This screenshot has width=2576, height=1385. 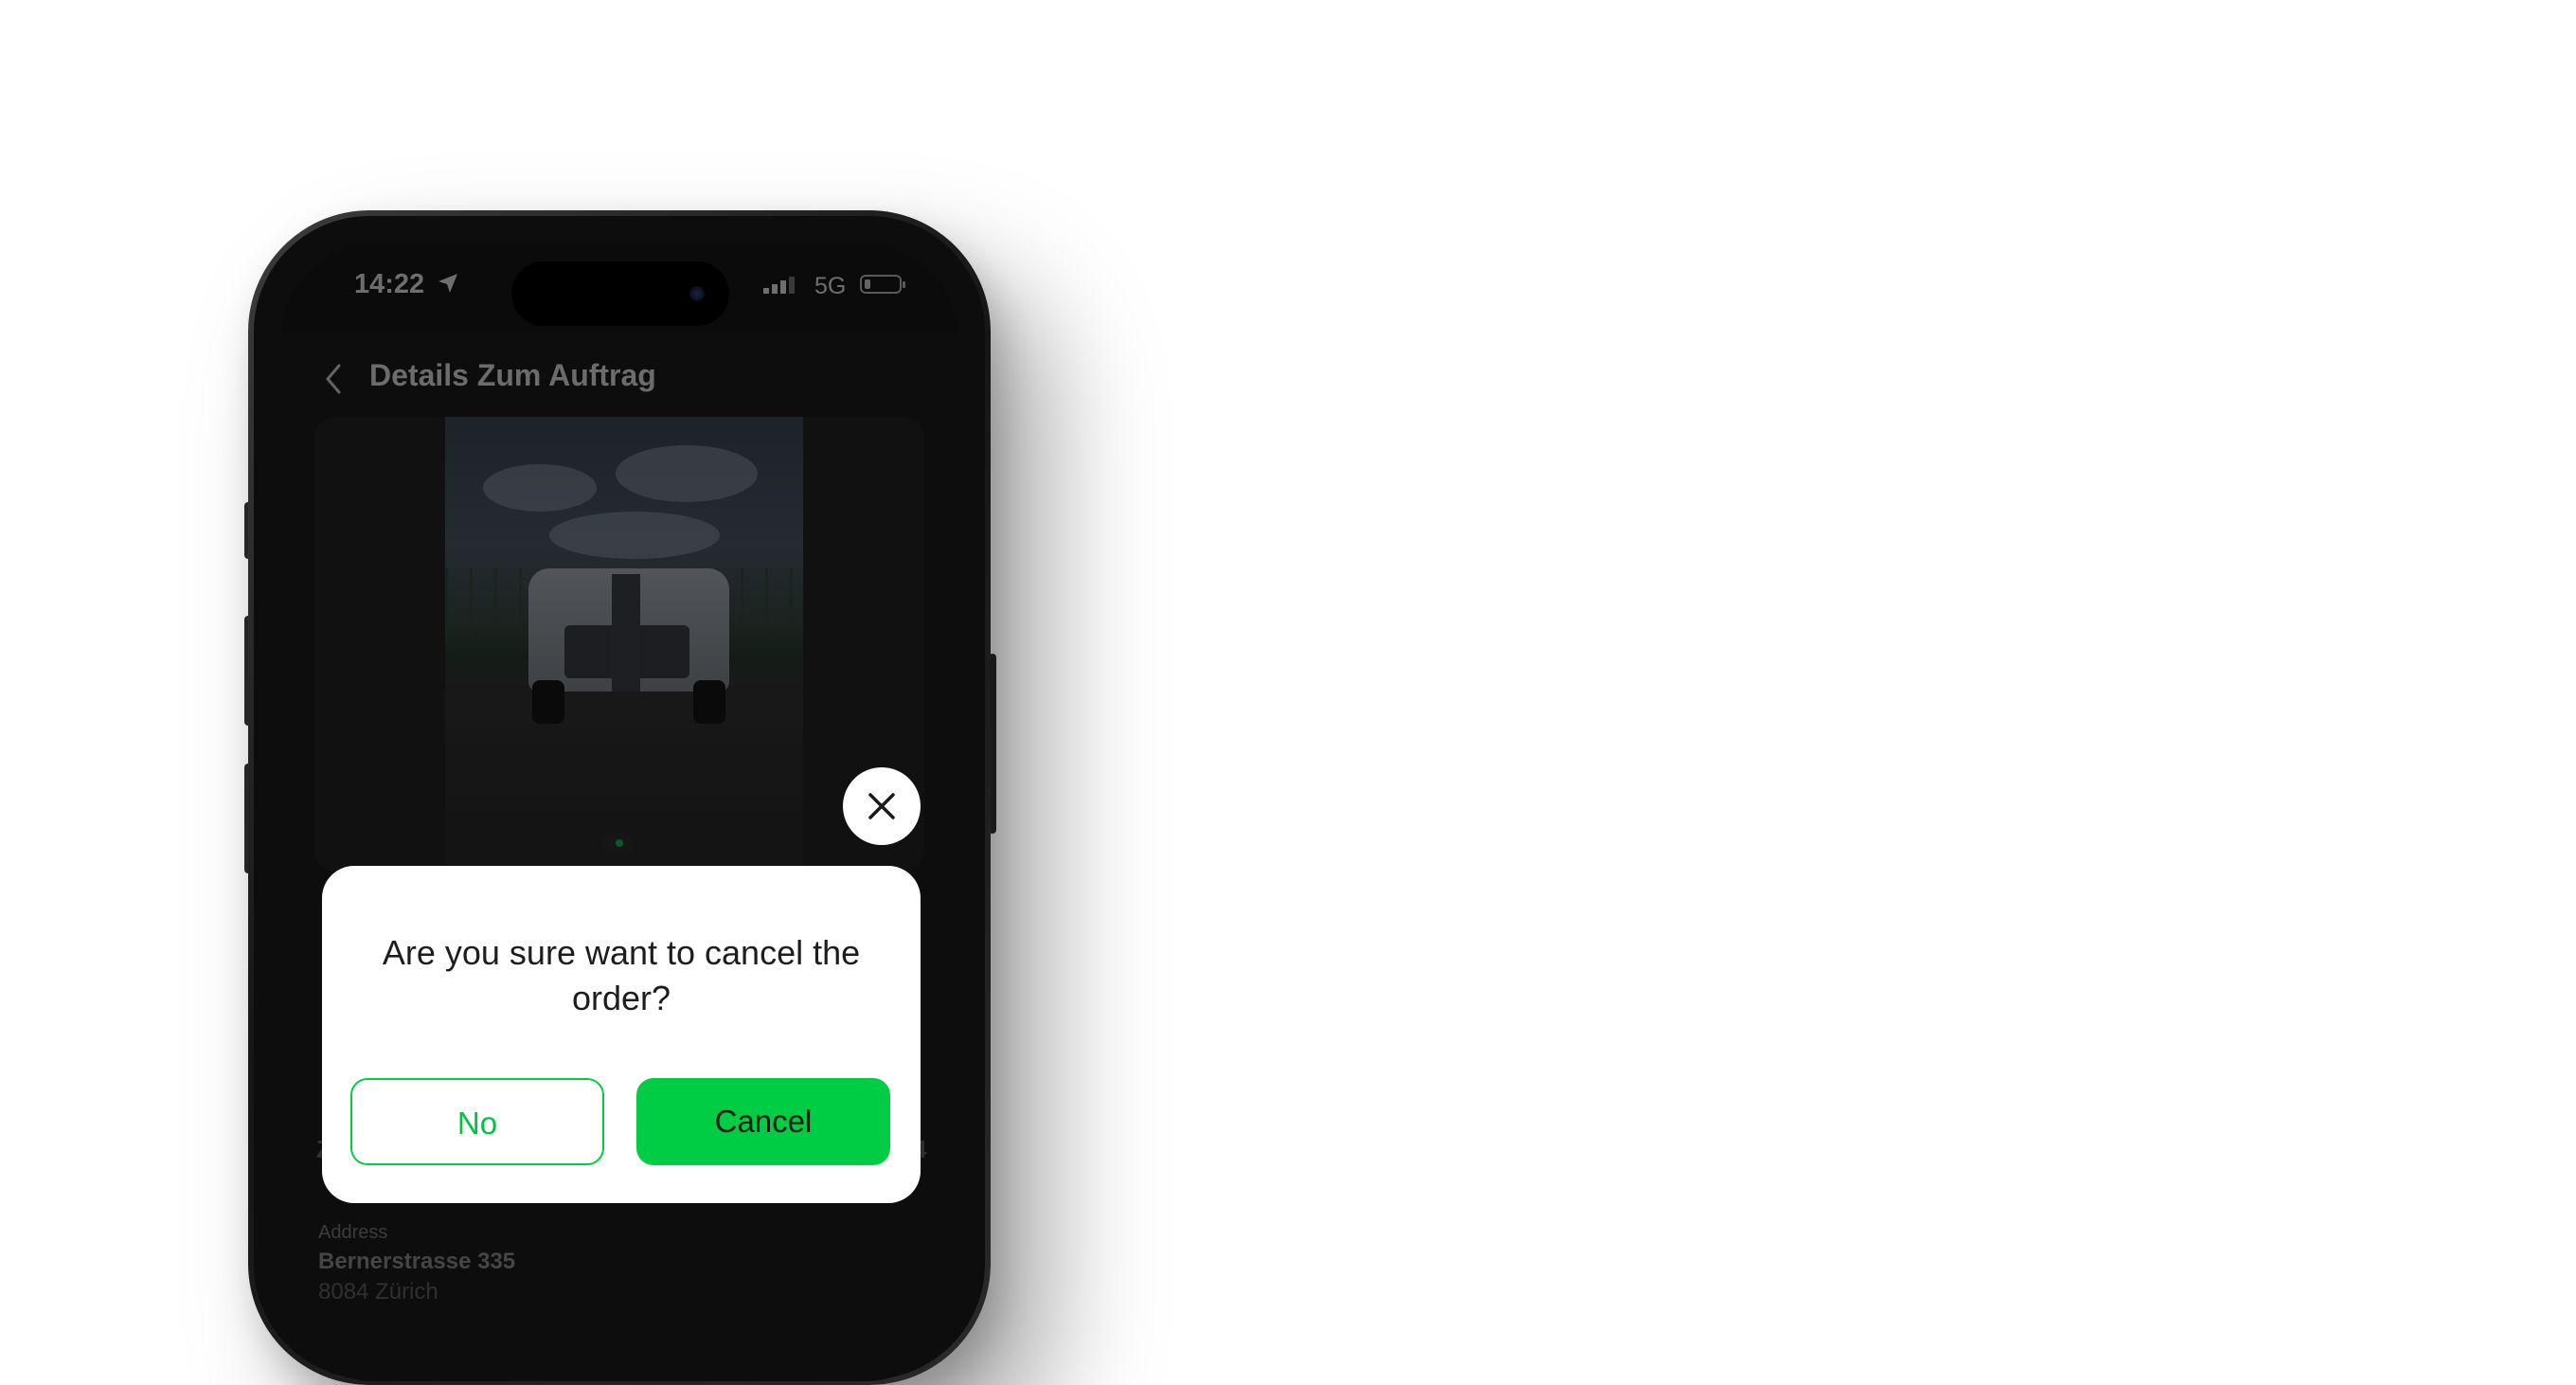 I want to click on no-button: No, so click(x=477, y=1121).